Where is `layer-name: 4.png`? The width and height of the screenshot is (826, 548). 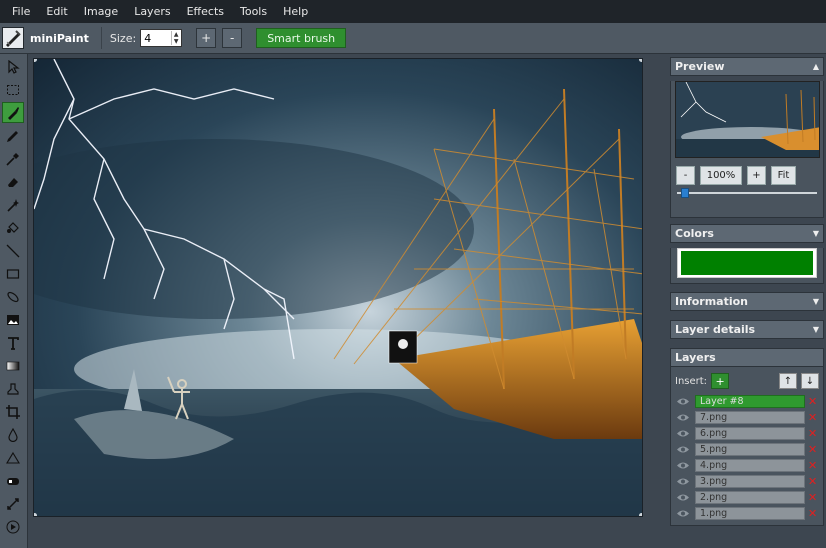 layer-name: 4.png is located at coordinates (750, 465).